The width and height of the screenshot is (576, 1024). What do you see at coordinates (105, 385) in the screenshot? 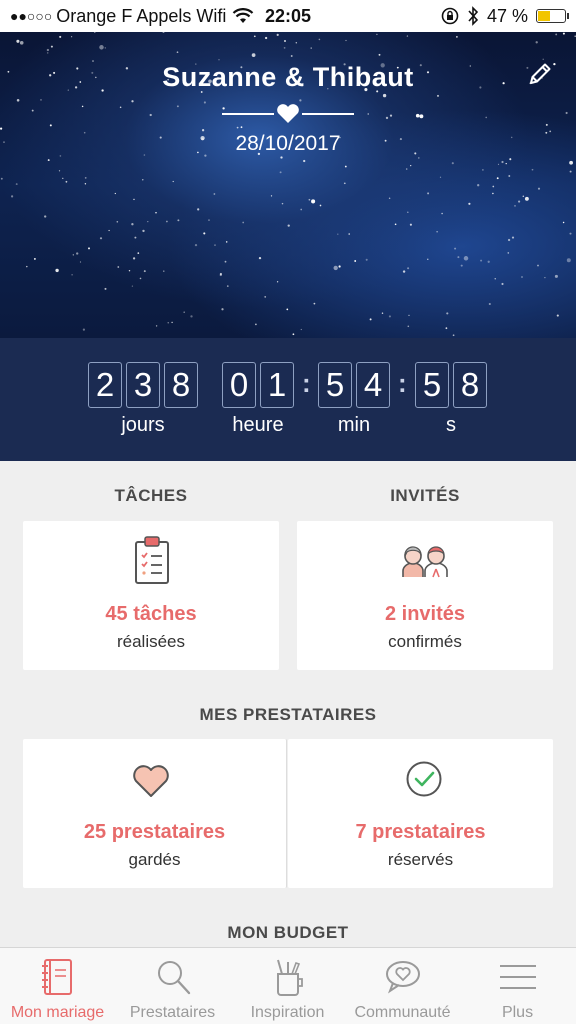
I see `countdown-digit: 2` at bounding box center [105, 385].